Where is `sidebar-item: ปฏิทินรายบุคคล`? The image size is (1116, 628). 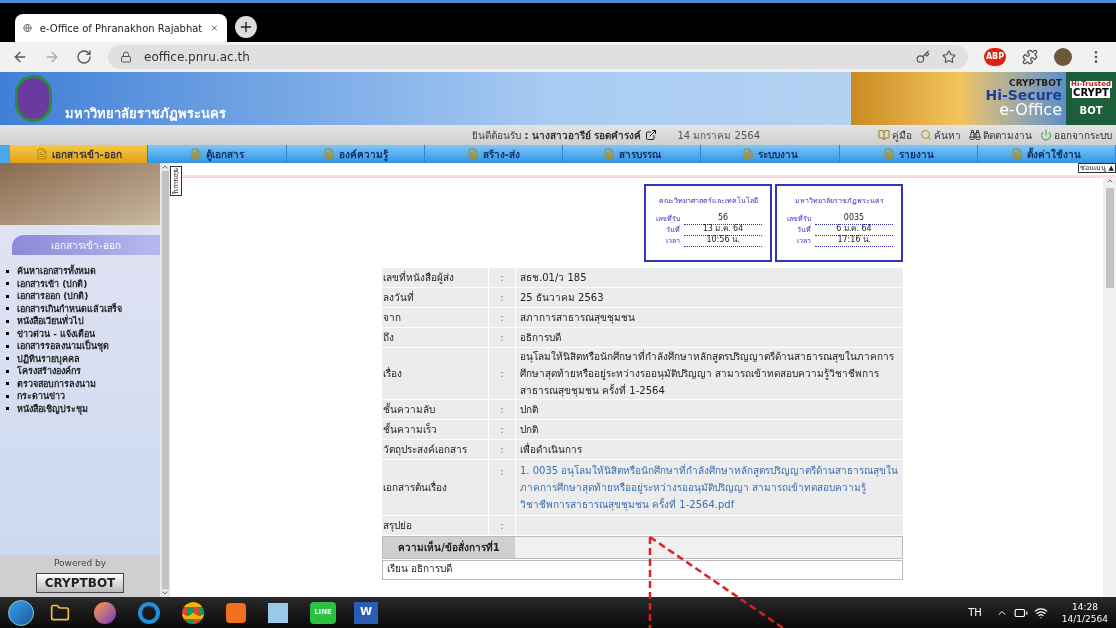
sidebar-item: ปฏิทินรายบุคคล is located at coordinates (48, 358).